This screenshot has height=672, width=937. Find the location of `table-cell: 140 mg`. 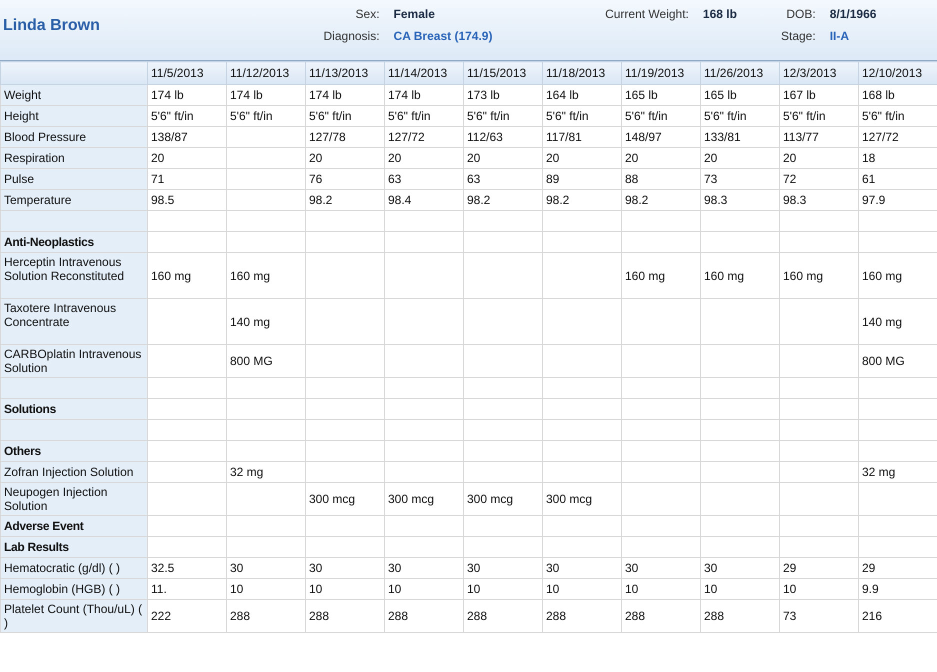

table-cell: 140 mg is located at coordinates (250, 321).